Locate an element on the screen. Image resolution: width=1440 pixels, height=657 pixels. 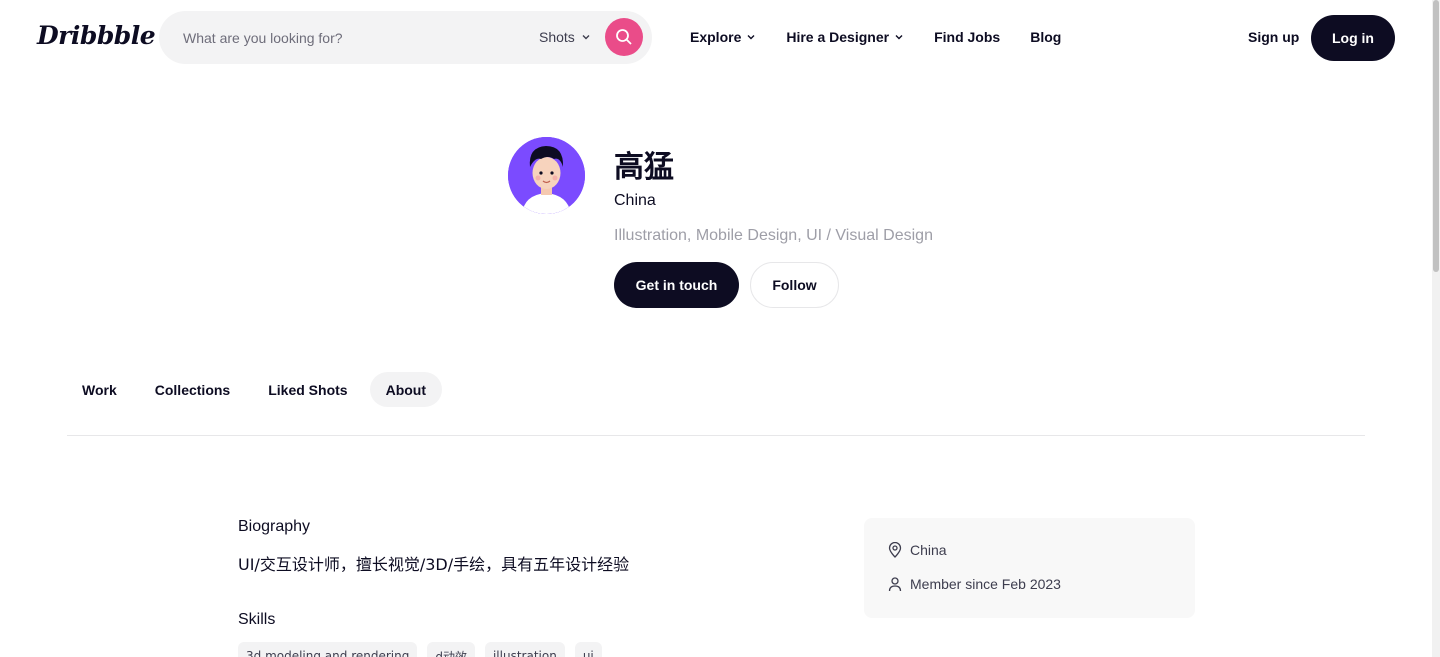
search-bar: Shots is located at coordinates (405, 37).